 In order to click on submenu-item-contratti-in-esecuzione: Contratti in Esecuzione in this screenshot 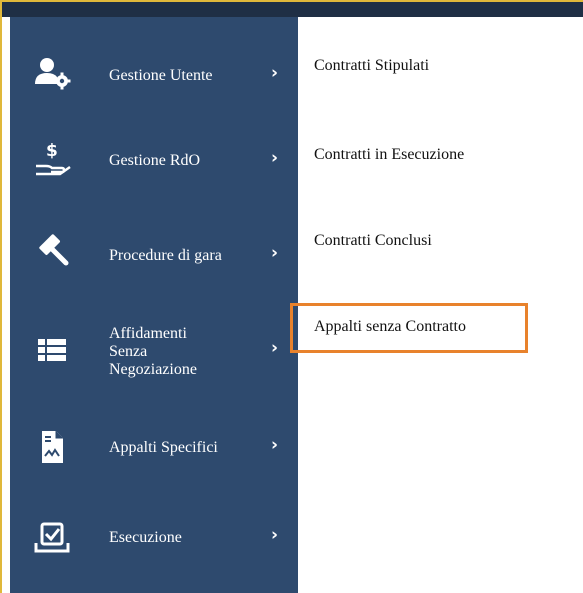, I will do `click(389, 155)`.